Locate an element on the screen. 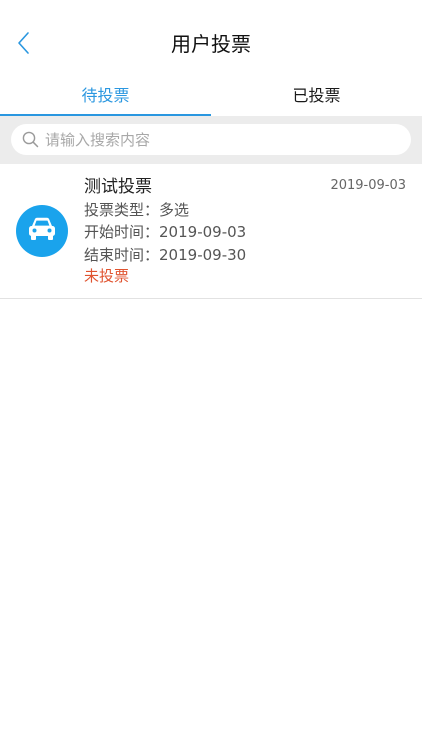 This screenshot has width=422, height=750. end-time-label: 结束时间： is located at coordinates (122, 255).